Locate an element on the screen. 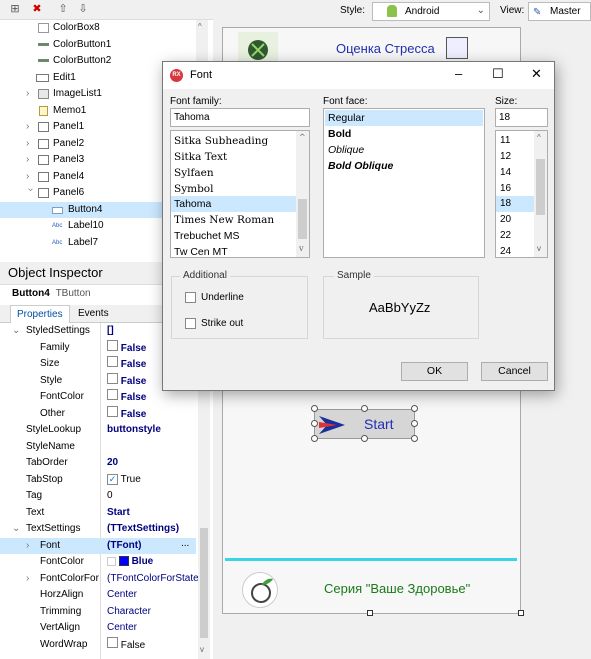 The width and height of the screenshot is (591, 659). chevron-down-icon: › is located at coordinates (30, 193).